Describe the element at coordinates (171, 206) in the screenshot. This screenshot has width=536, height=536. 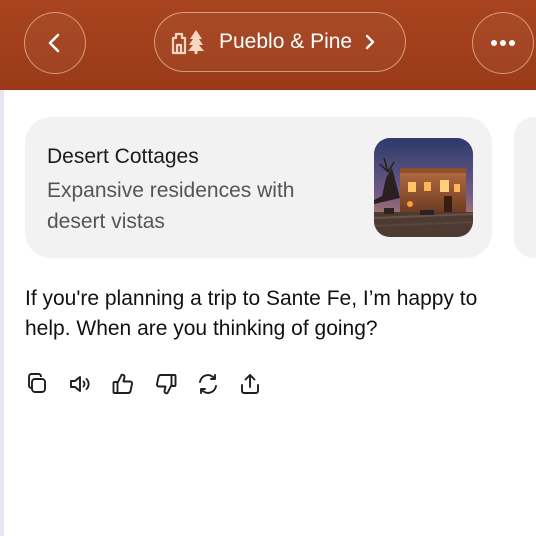
I see `card-description: Expansive residences with desert vistas` at that location.